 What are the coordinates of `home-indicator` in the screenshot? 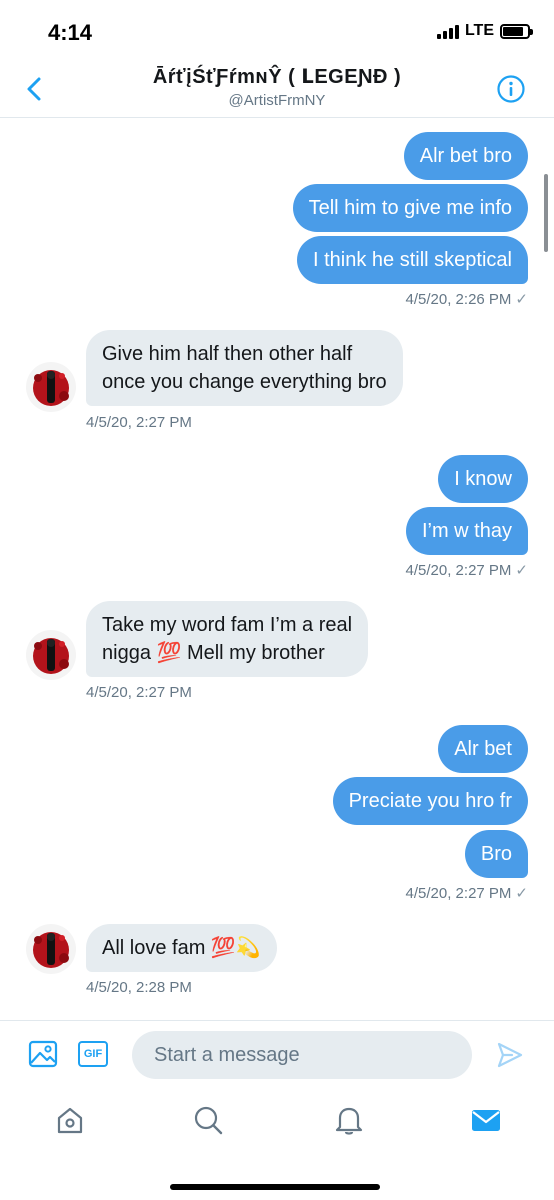 It's located at (275, 1187).